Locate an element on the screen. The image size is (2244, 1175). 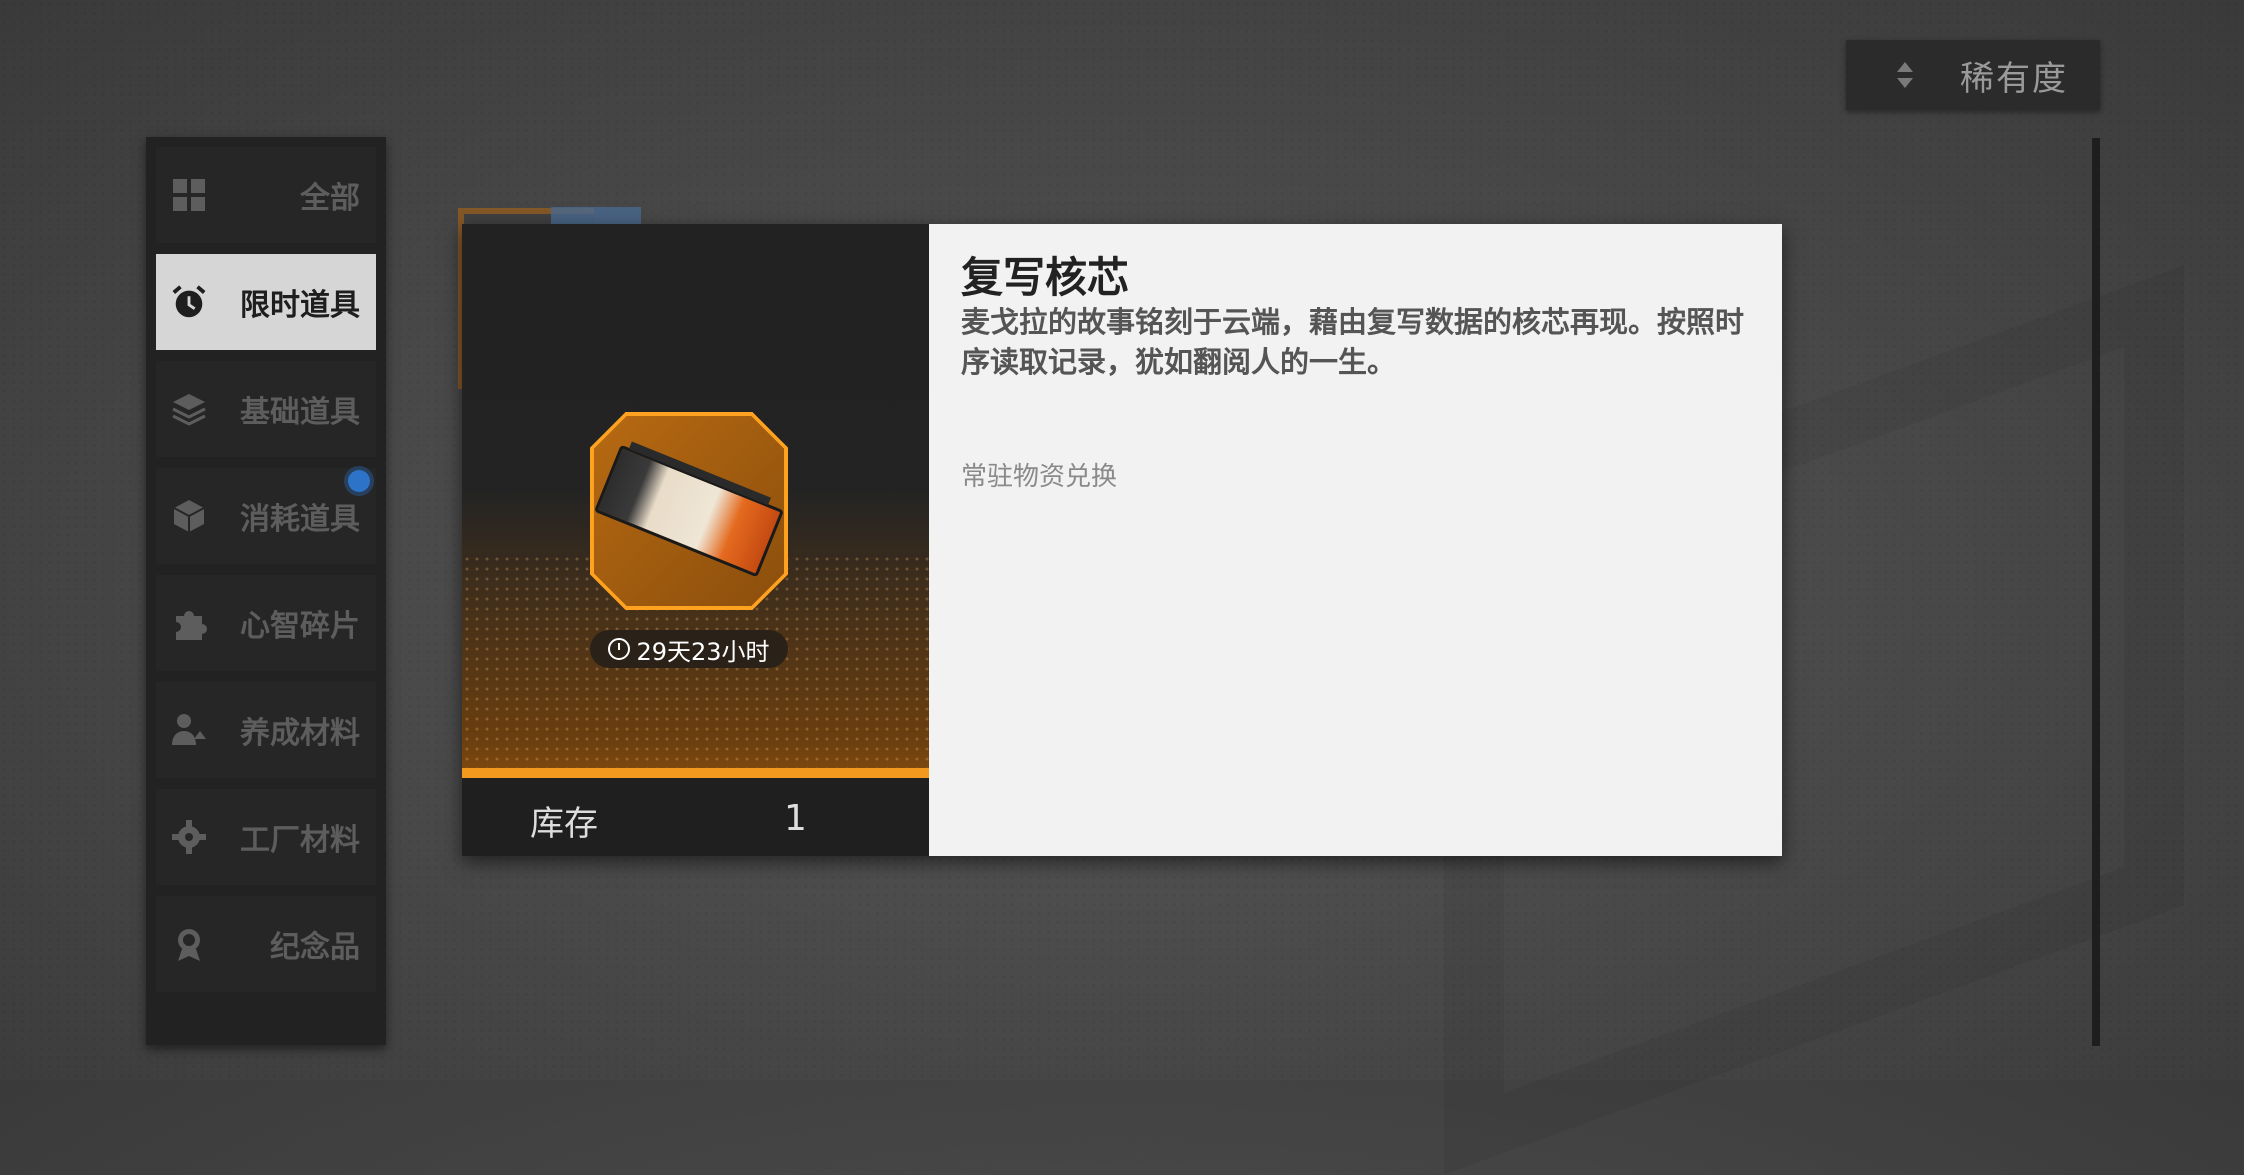
sidebar-item-label: 消耗道具 is located at coordinates (300, 519).